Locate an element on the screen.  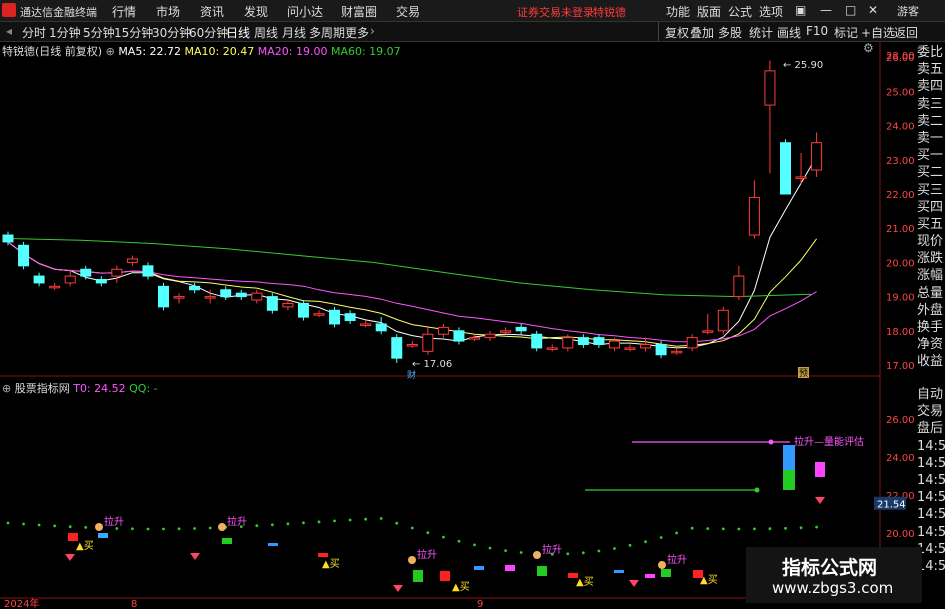
quote-label-14: 总量 is located at coordinates (931, 293).